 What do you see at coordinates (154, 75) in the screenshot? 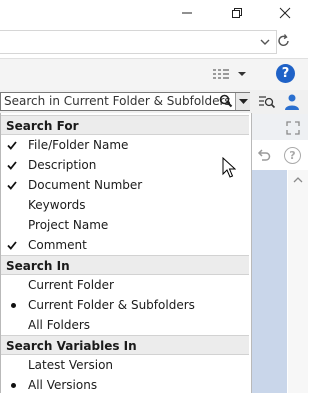
I see `toolbar` at bounding box center [154, 75].